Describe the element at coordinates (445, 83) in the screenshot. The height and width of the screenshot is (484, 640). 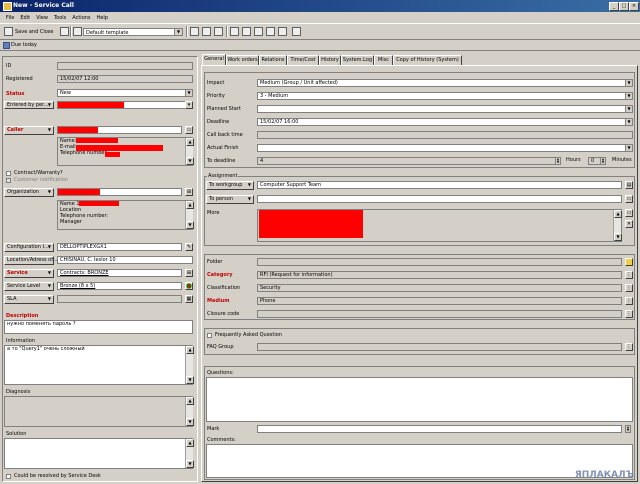
I see `impact-select: Medium (Group / Unit affected) ▼` at that location.